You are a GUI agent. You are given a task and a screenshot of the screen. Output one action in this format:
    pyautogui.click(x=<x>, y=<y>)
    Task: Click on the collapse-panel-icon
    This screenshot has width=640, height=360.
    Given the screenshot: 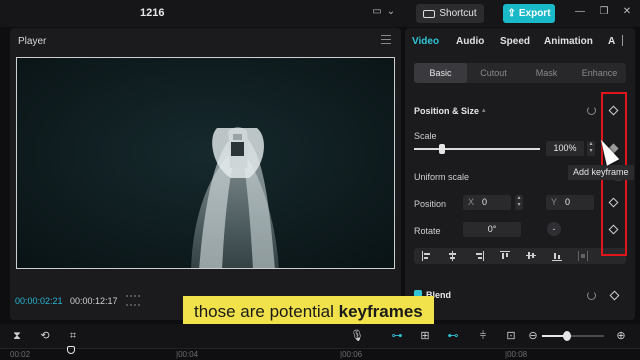 What is the action you would take?
    pyautogui.click(x=626, y=40)
    